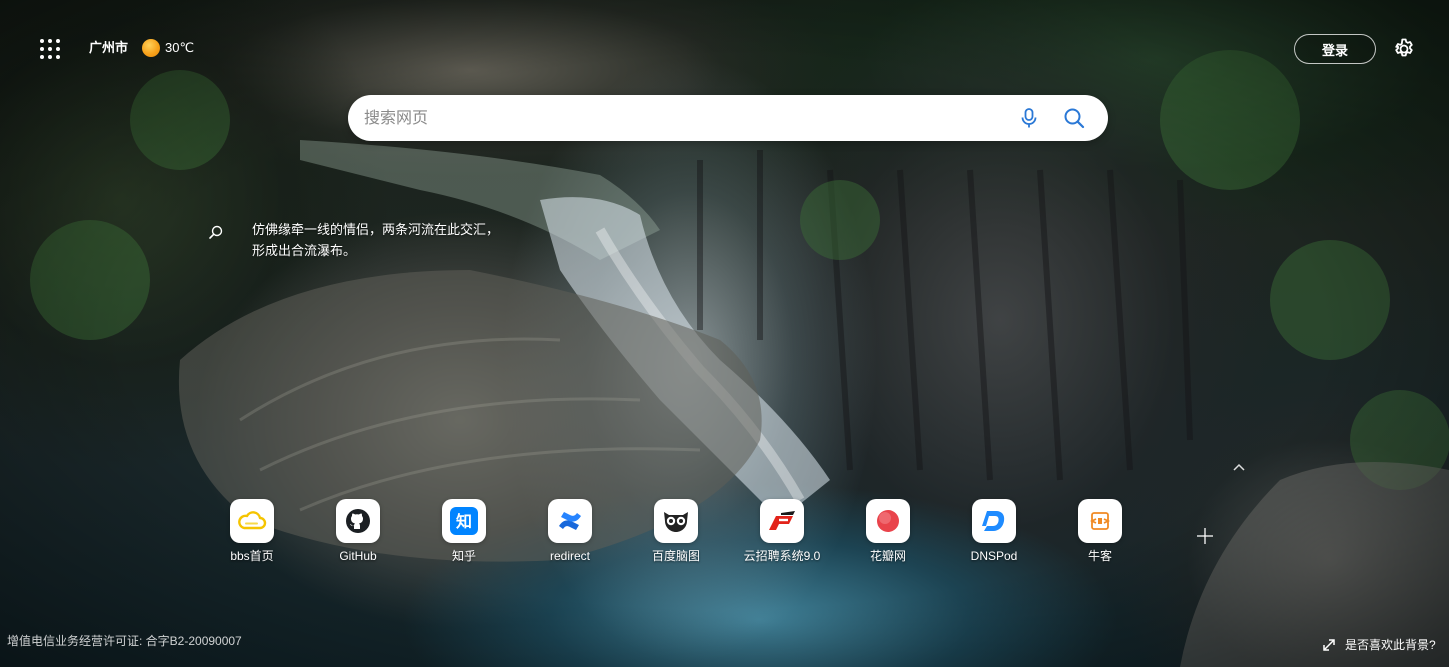  What do you see at coordinates (569, 556) in the screenshot?
I see `shortcut-label: redirect` at bounding box center [569, 556].